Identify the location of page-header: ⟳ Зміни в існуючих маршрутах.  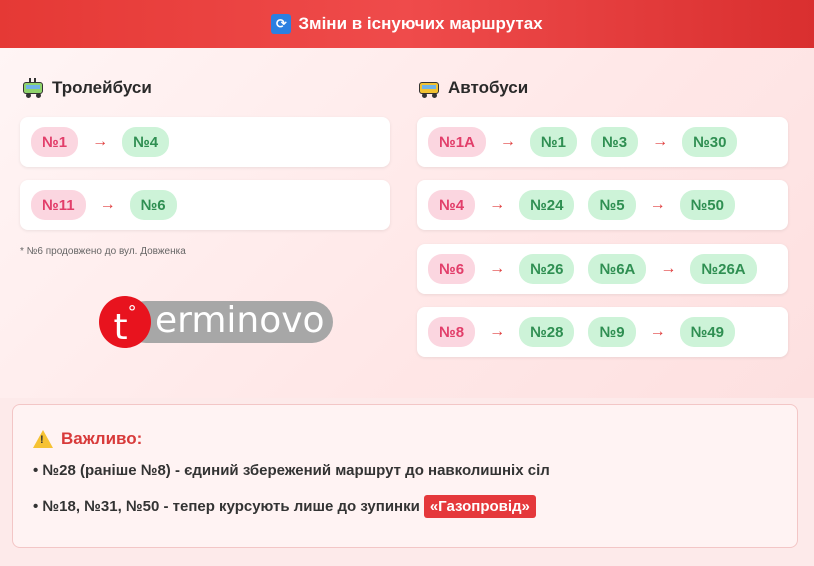
(407, 24).